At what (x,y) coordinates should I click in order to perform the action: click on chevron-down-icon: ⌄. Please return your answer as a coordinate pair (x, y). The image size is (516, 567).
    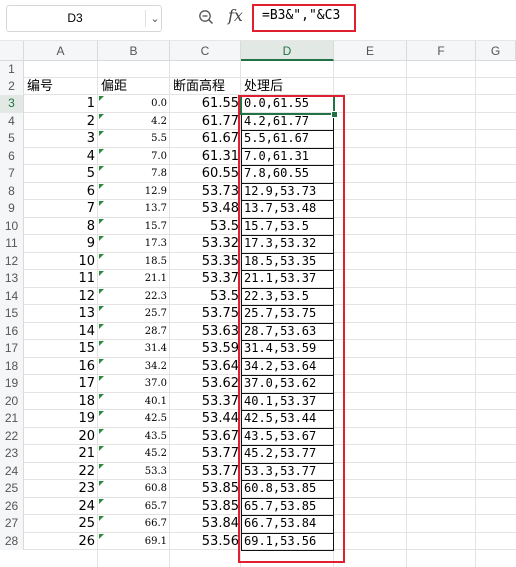
    Looking at the image, I should click on (155, 18).